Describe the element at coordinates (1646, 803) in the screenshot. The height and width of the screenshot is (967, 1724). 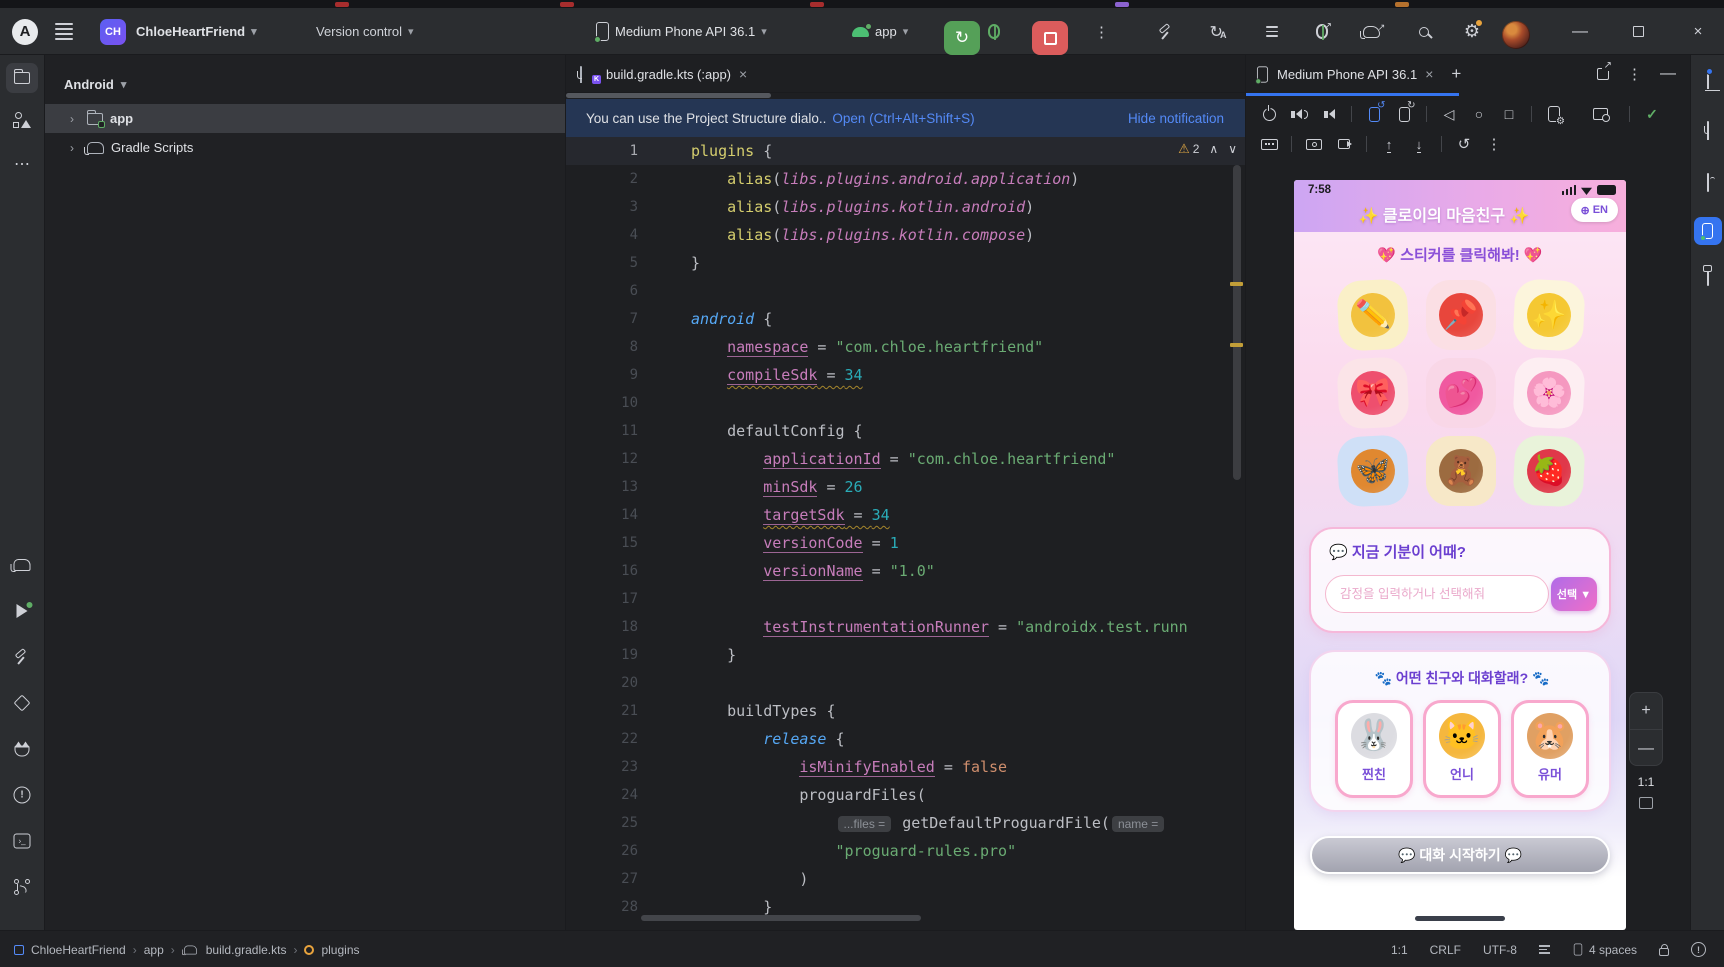
I see `fit-to-window-icon` at that location.